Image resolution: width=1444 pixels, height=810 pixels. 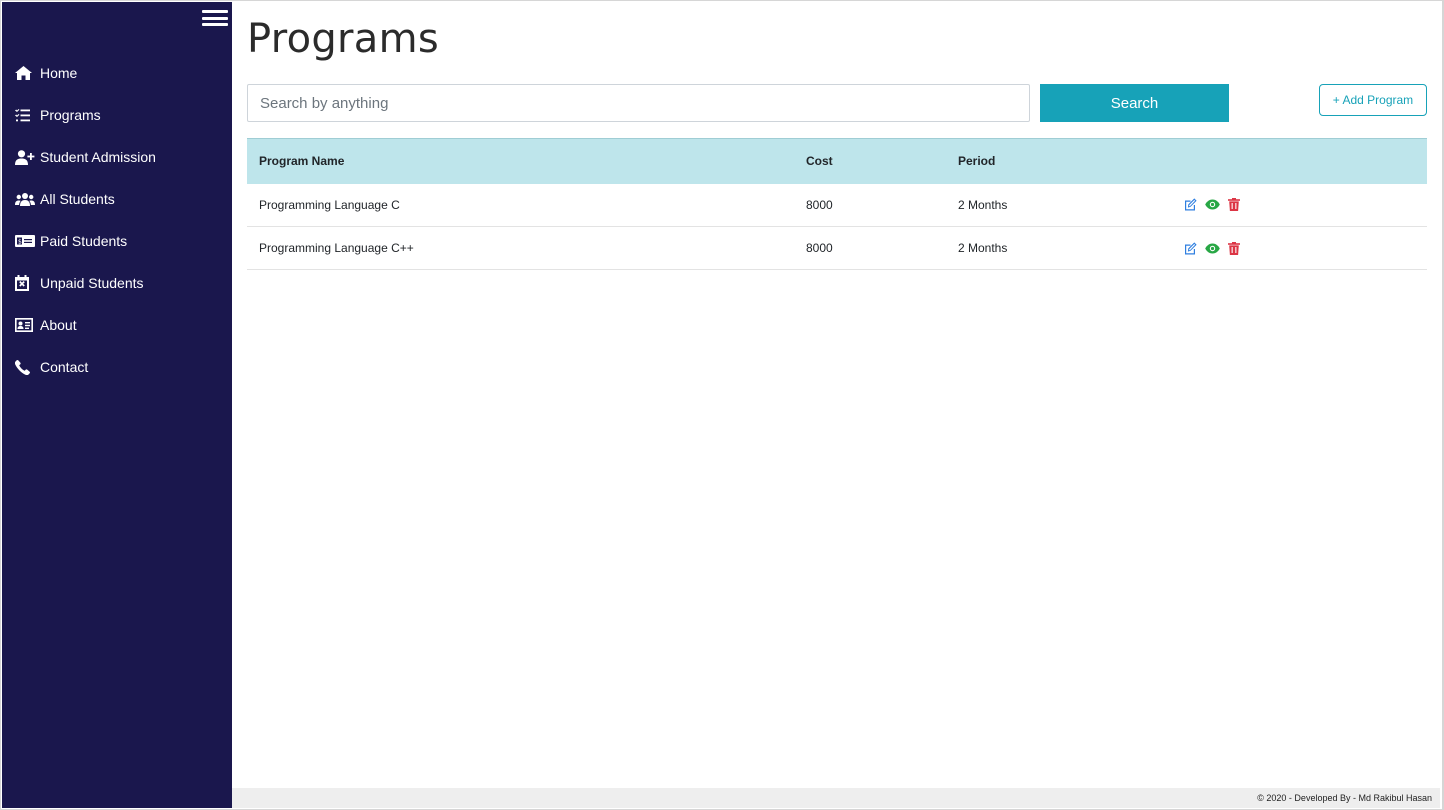 What do you see at coordinates (302, 161) in the screenshot?
I see `column-header-program-name: Program Name` at bounding box center [302, 161].